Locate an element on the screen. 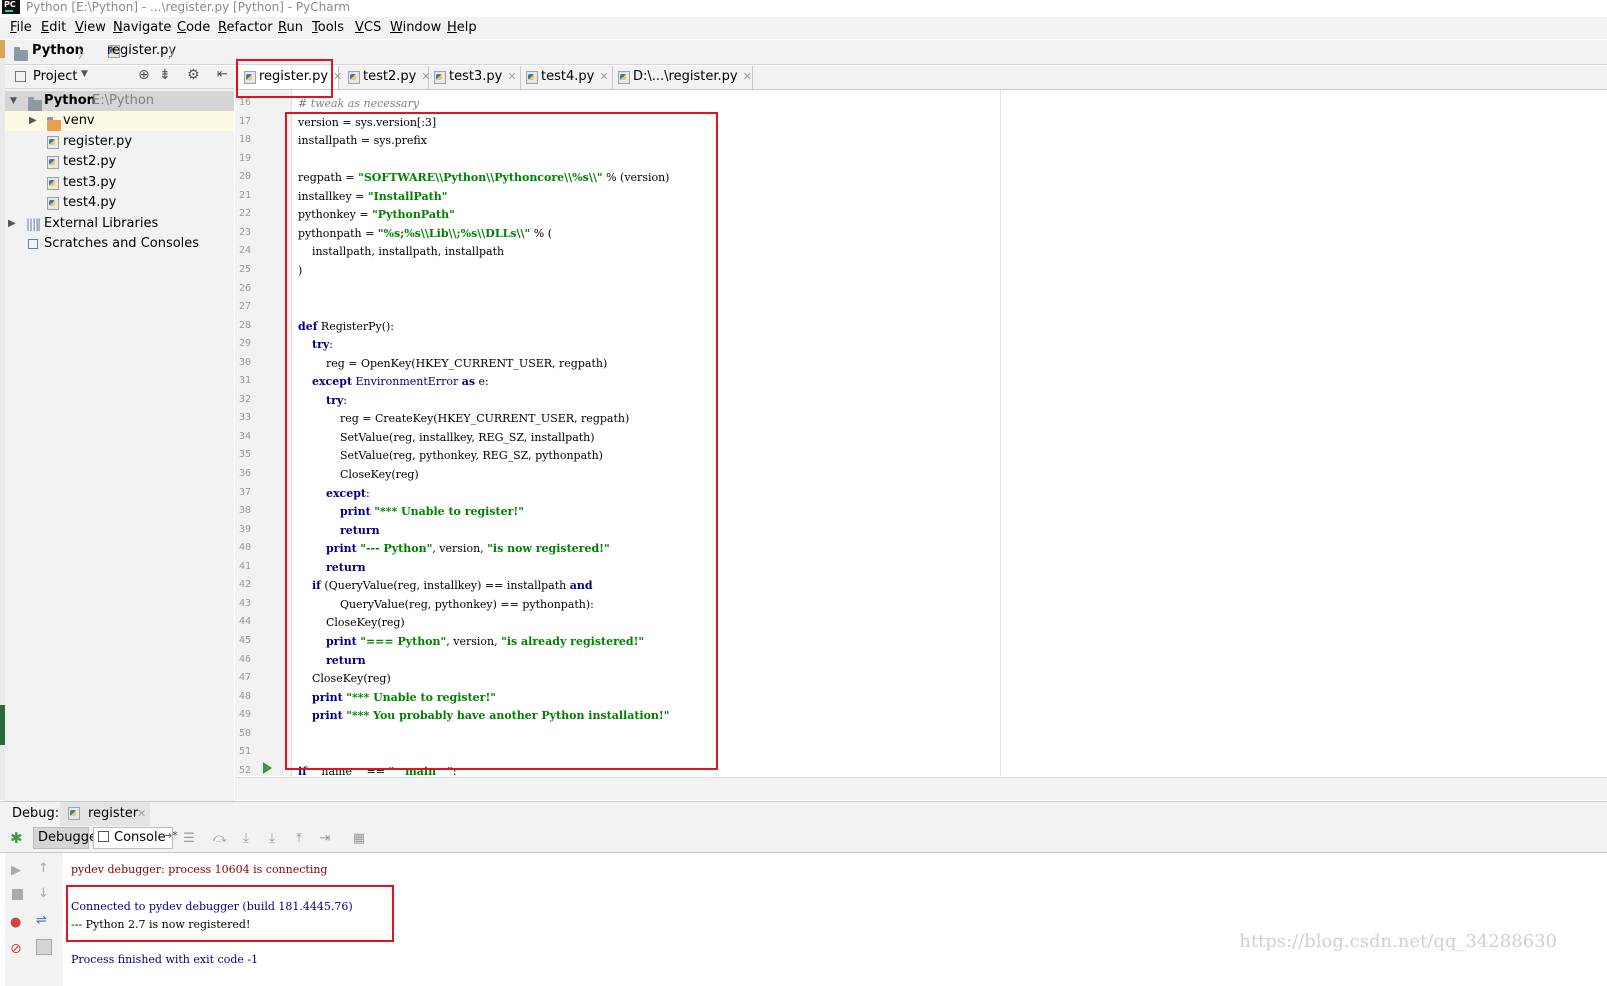 This screenshot has height=986, width=1607. show-execution-point-icon: ☰ is located at coordinates (189, 839).